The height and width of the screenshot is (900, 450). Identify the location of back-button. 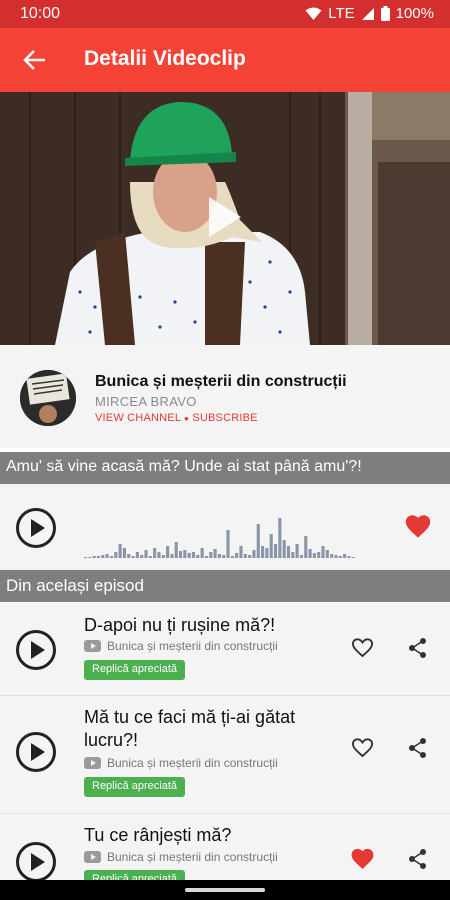
(34, 60).